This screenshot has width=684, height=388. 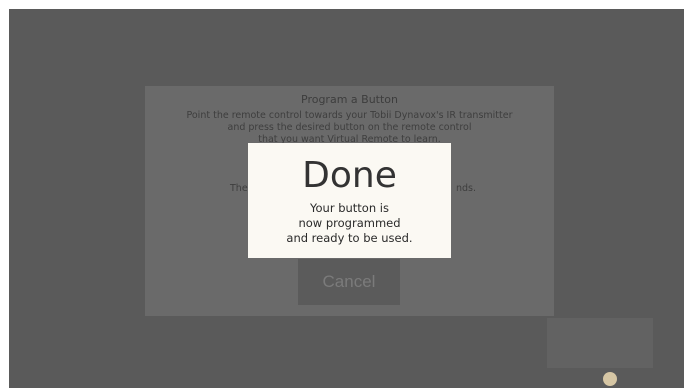 What do you see at coordinates (349, 99) in the screenshot?
I see `program-dialog-title: Program a Button` at bounding box center [349, 99].